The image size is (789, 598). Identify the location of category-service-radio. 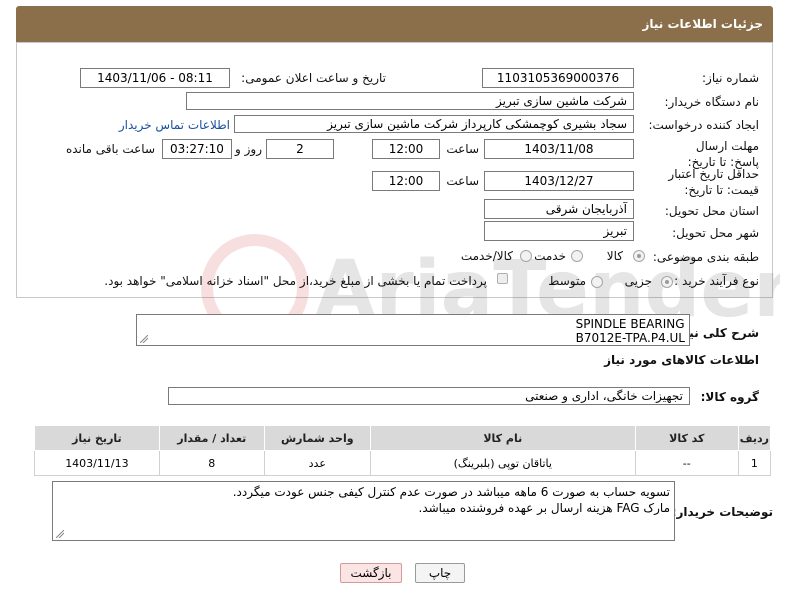
(577, 256).